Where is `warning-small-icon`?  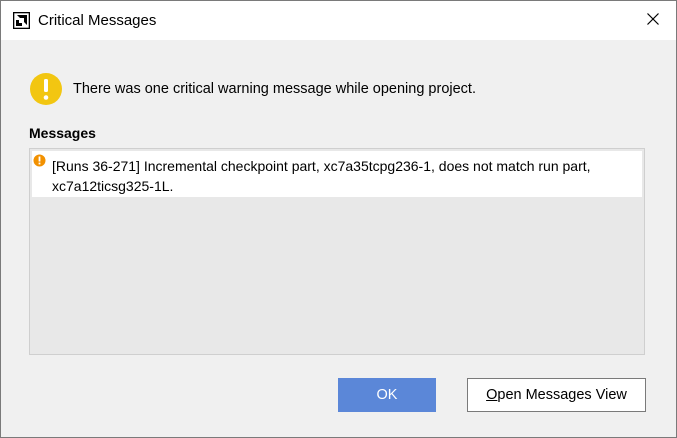
warning-small-icon is located at coordinates (39, 160).